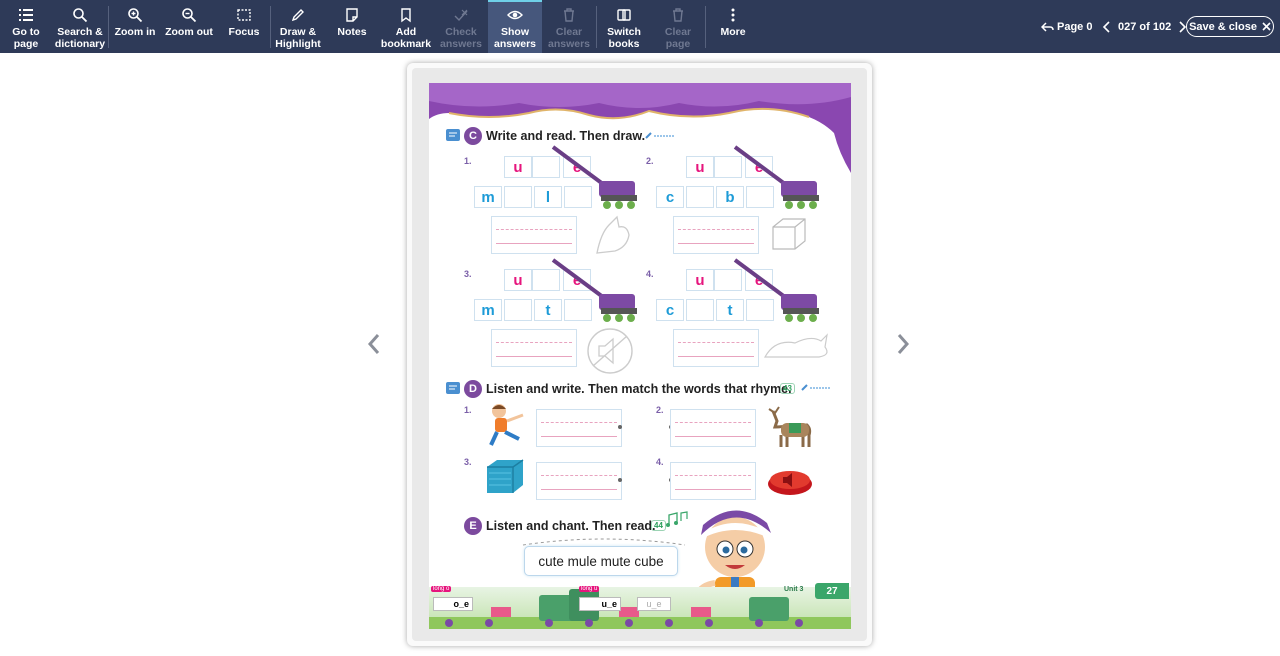  What do you see at coordinates (624, 38) in the screenshot?
I see `switch-books-label: Switch books` at bounding box center [624, 38].